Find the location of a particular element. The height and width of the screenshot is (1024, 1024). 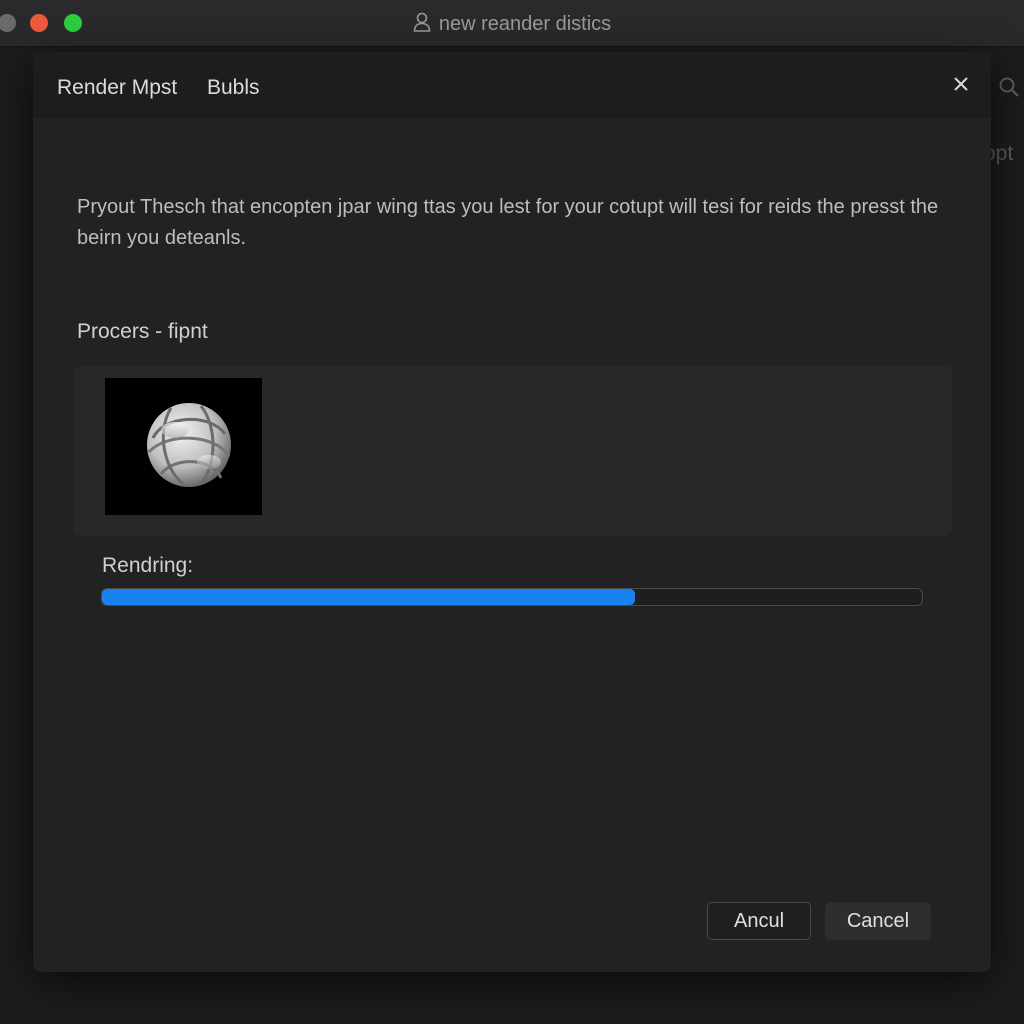

tab-render: Render Mpst is located at coordinates (117, 88).